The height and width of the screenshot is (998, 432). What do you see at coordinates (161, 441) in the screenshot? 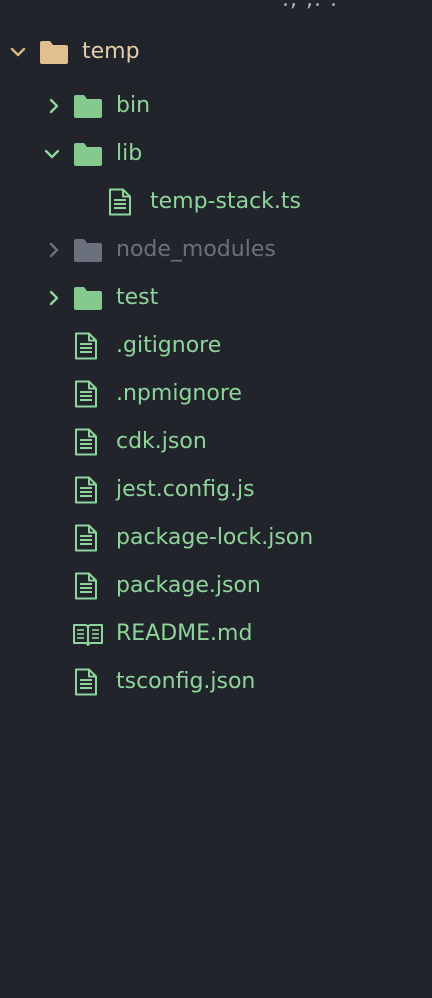
I see `tree-item-label: cdk.json` at bounding box center [161, 441].